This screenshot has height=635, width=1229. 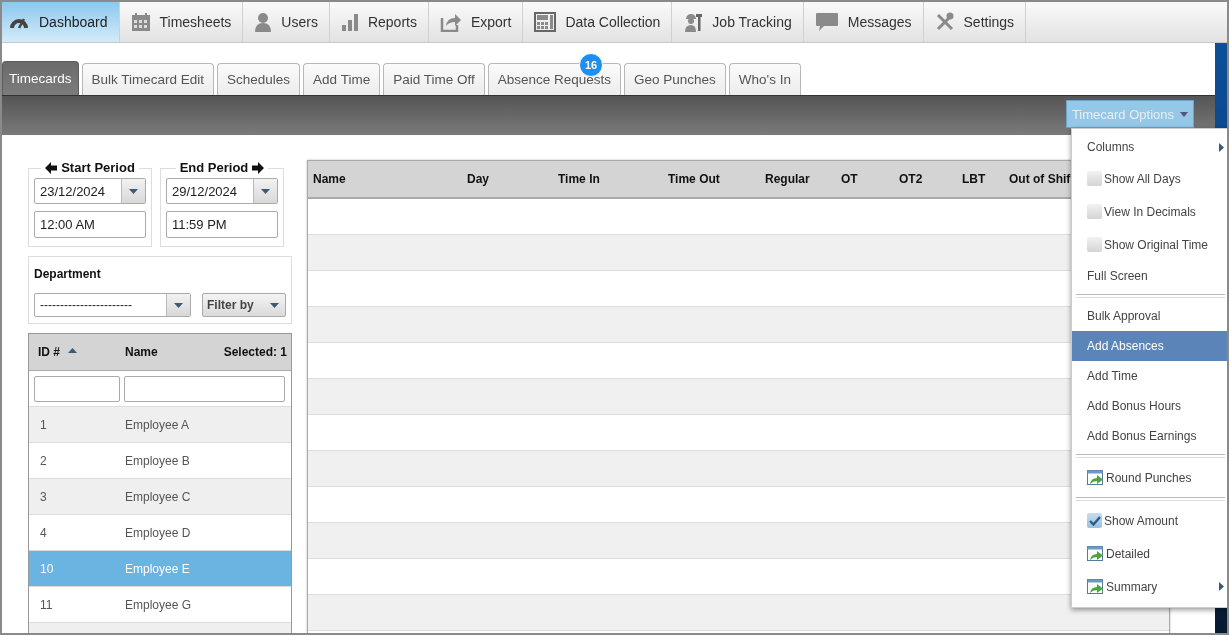 What do you see at coordinates (157, 568) in the screenshot?
I see `name-cell: Employee E` at bounding box center [157, 568].